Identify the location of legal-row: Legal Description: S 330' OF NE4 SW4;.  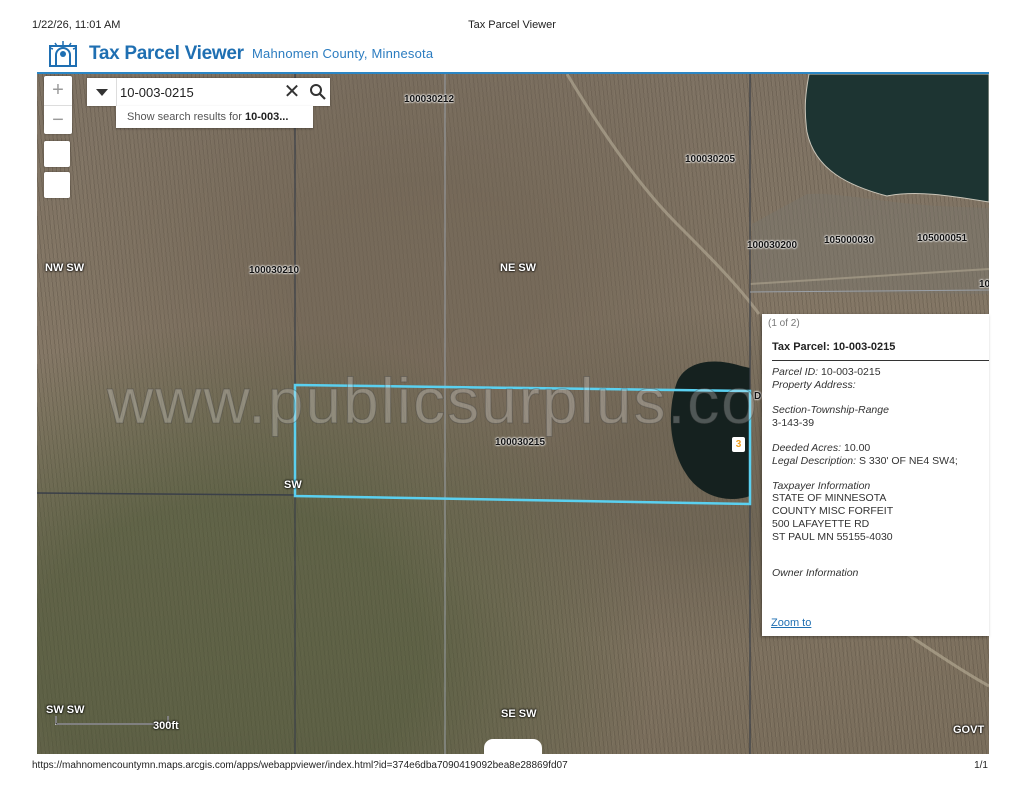
(865, 461).